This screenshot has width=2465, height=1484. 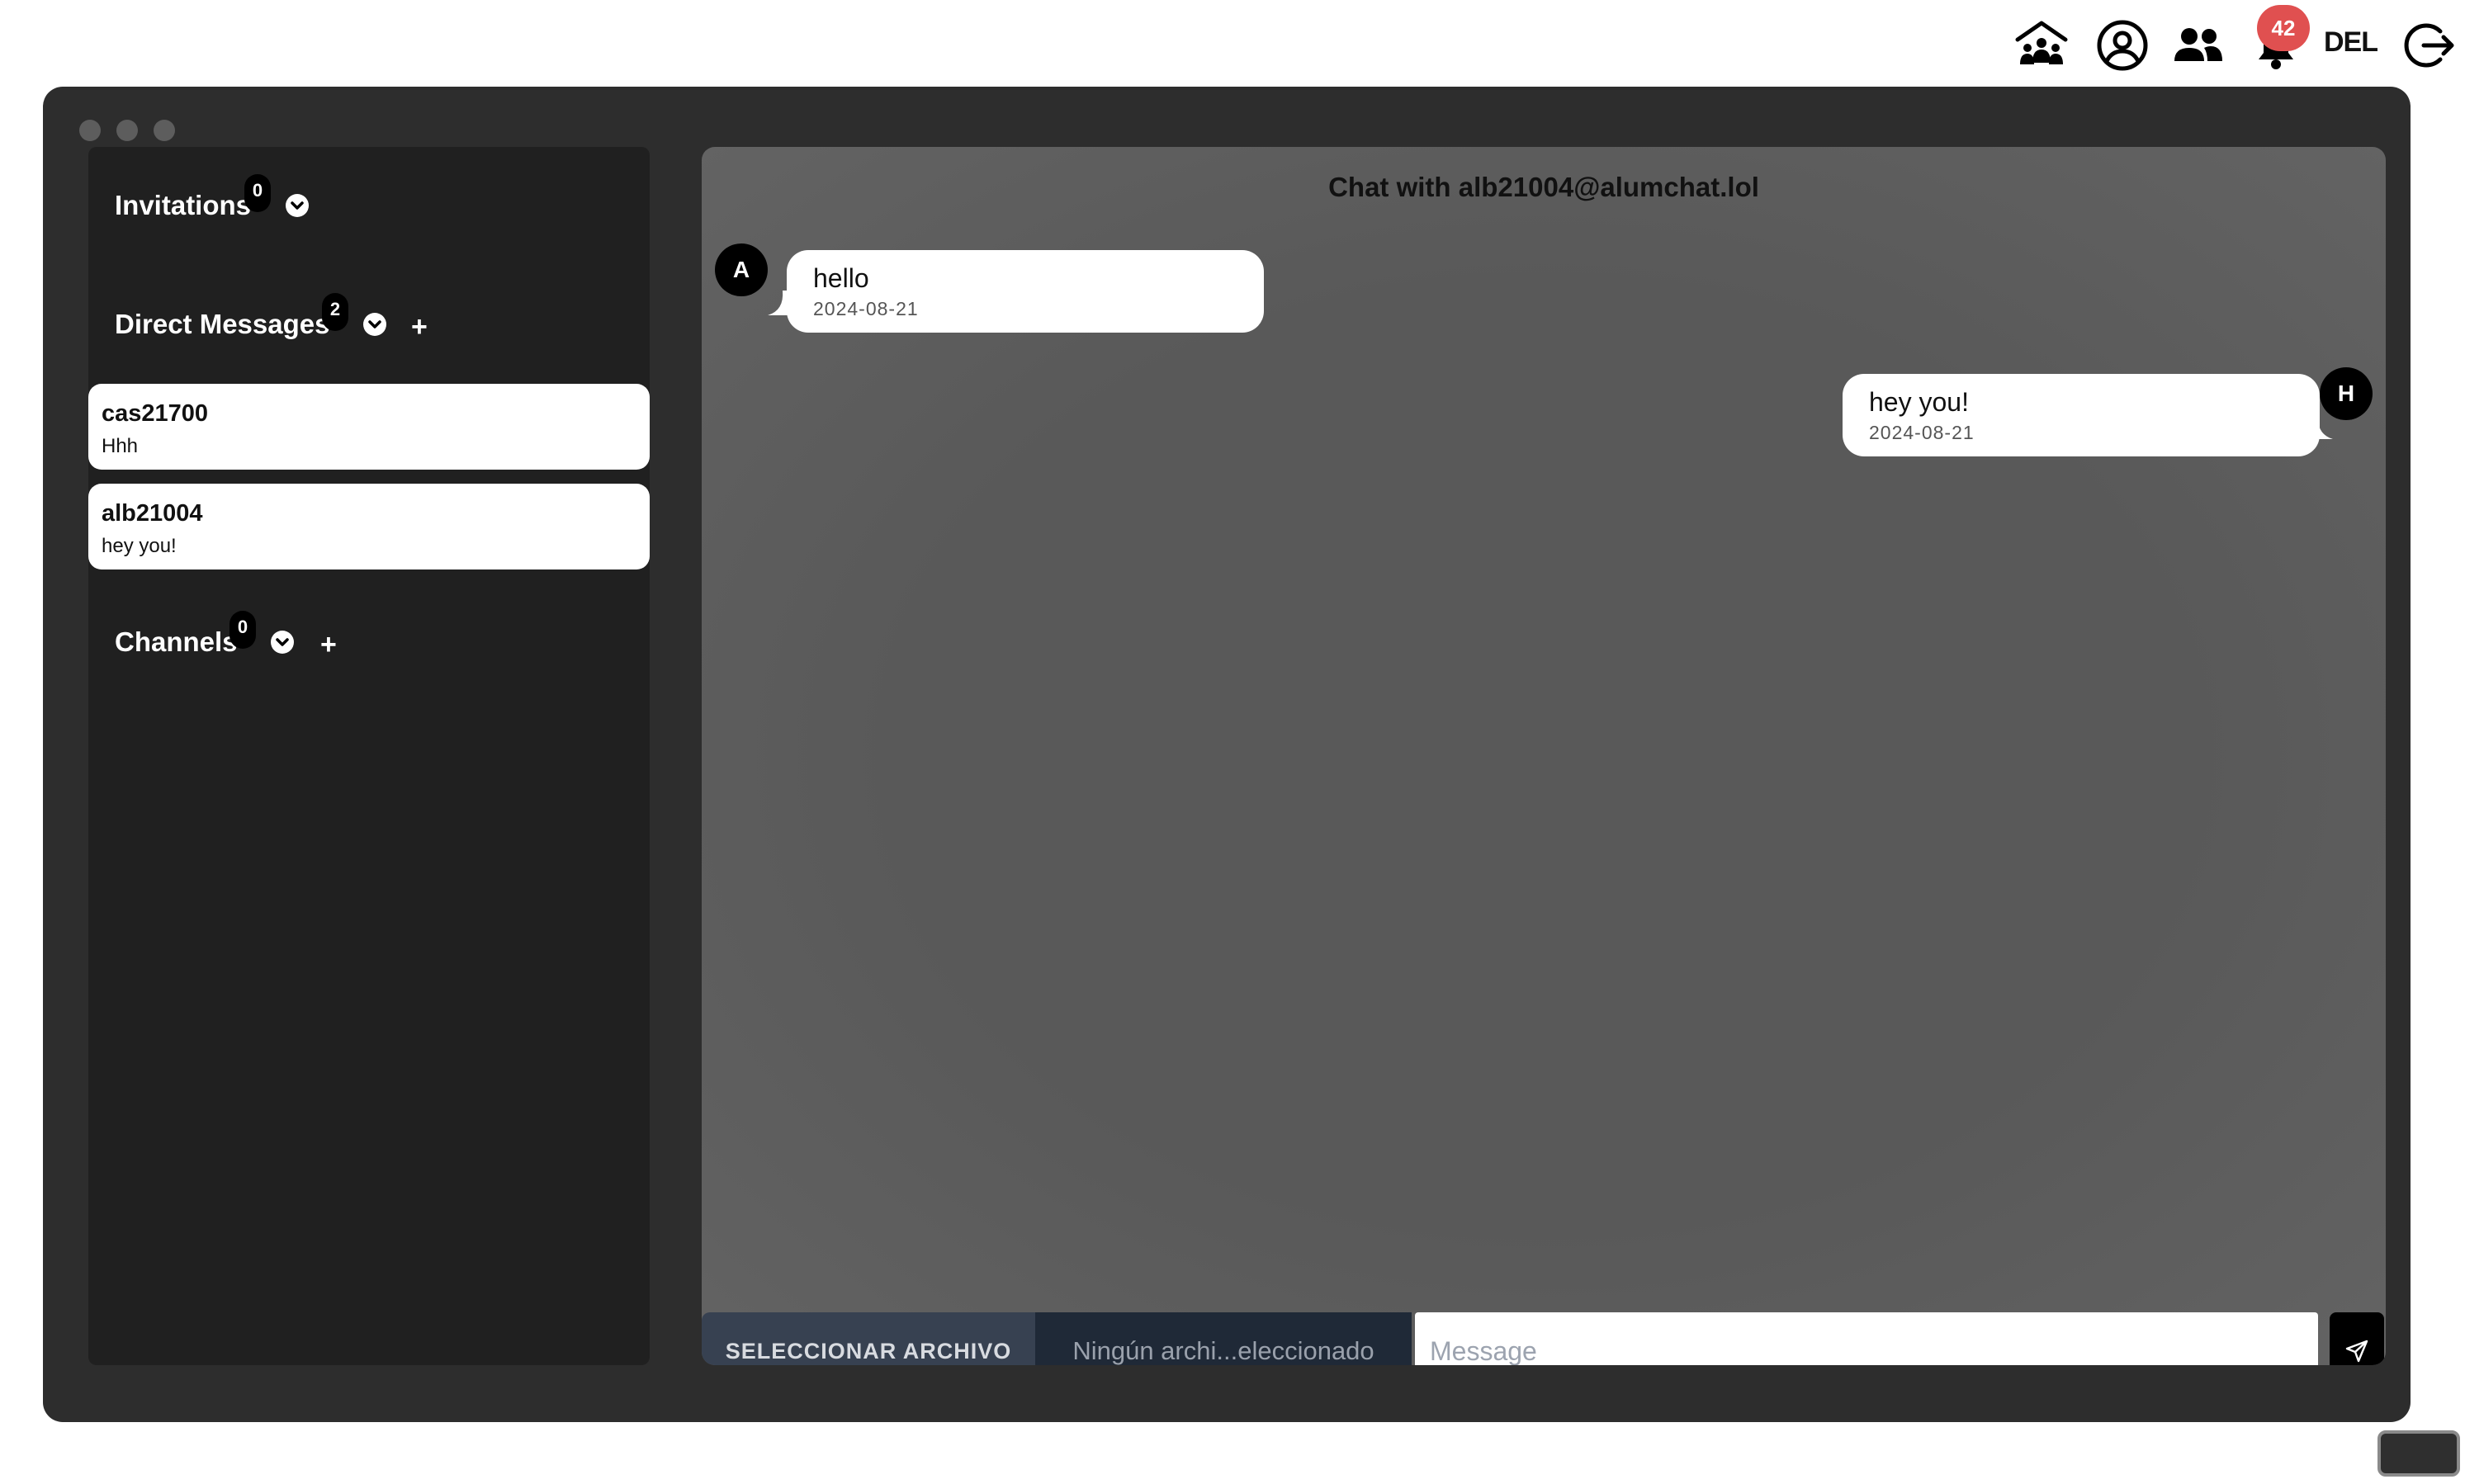 What do you see at coordinates (257, 193) in the screenshot?
I see `invitations-count-badge: 0` at bounding box center [257, 193].